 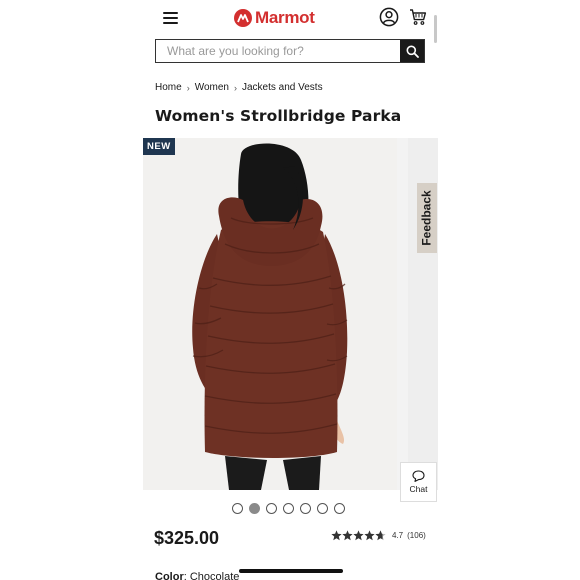 I want to click on scrollbar, so click(x=435, y=29).